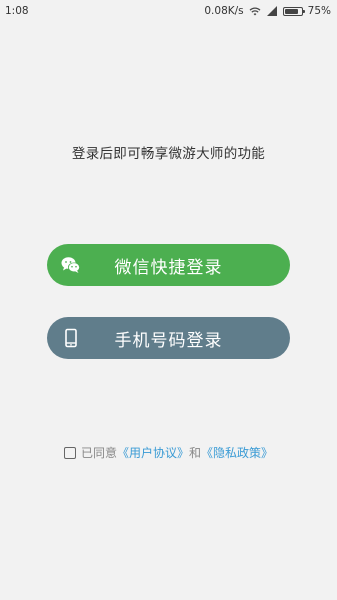  What do you see at coordinates (17, 11) in the screenshot?
I see `status-time: 1:08` at bounding box center [17, 11].